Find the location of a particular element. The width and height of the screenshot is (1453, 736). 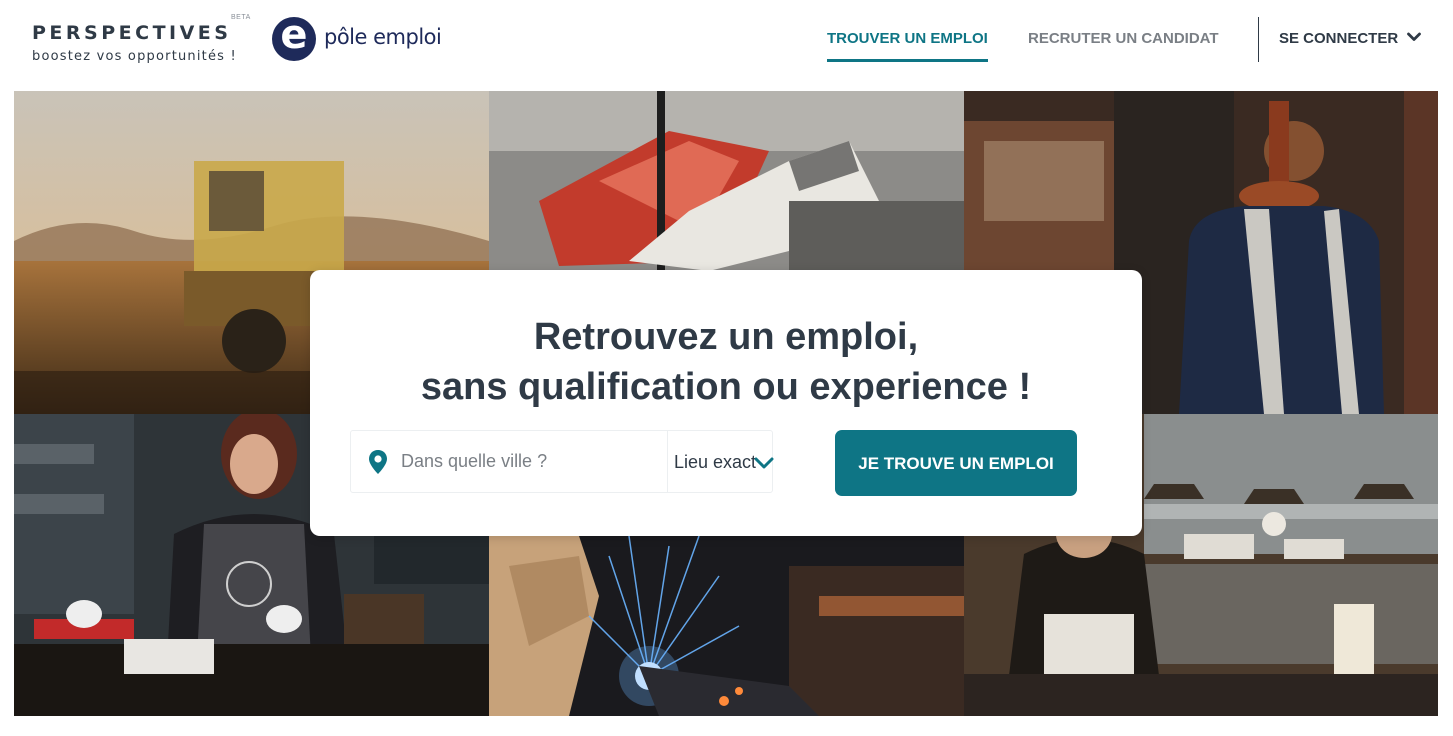

brand-tagline: boostez vos opportunités ! is located at coordinates (134, 56).